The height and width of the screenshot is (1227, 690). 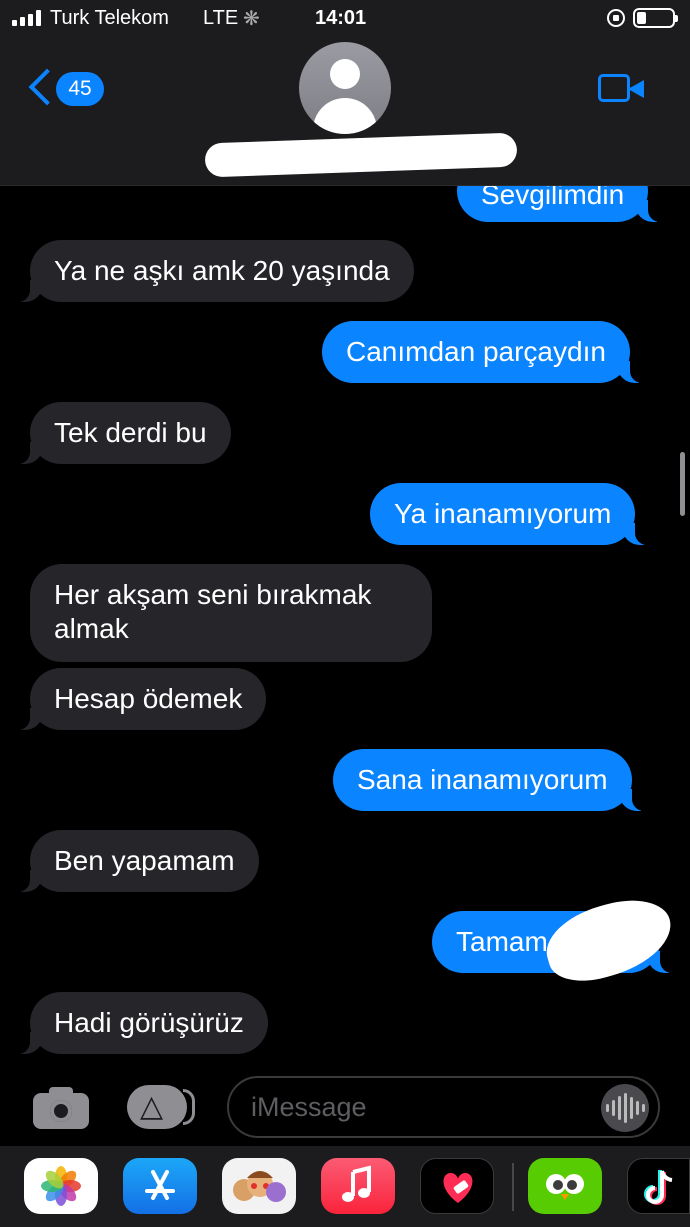 I want to click on status-time: 14:01, so click(x=341, y=18).